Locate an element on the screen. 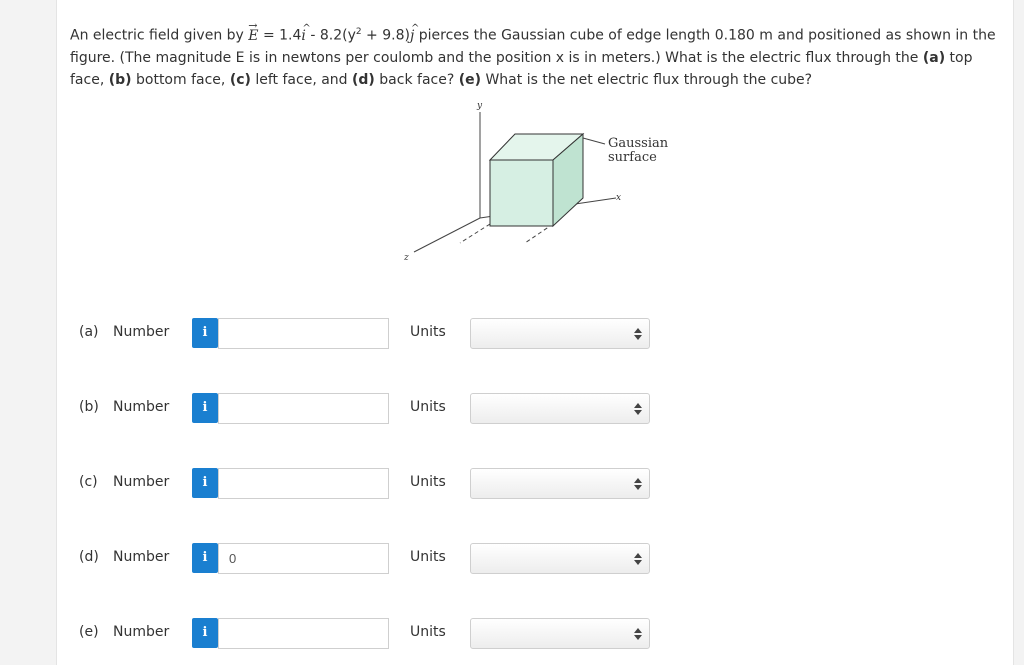 The image size is (1024, 665). part-label: (e) is located at coordinates (89, 632).